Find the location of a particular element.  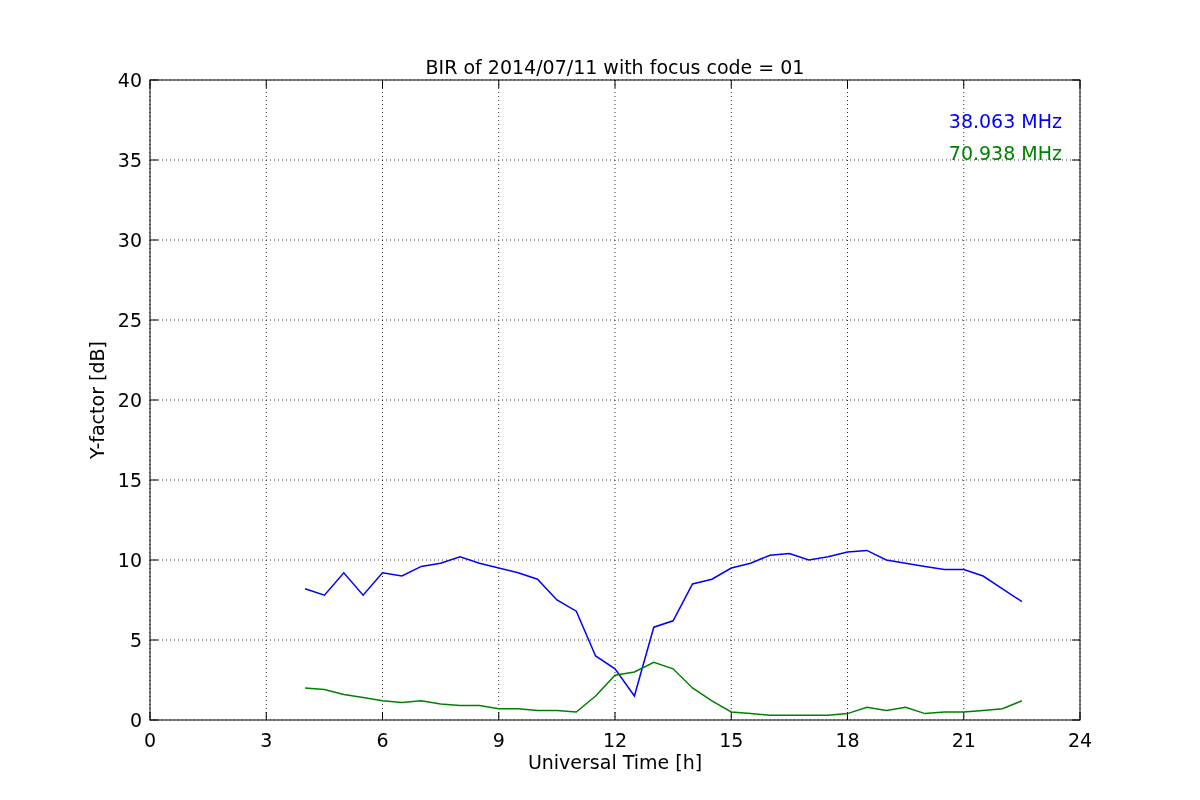

y-axis-label: Y-factor [dB] is located at coordinates (97, 400).